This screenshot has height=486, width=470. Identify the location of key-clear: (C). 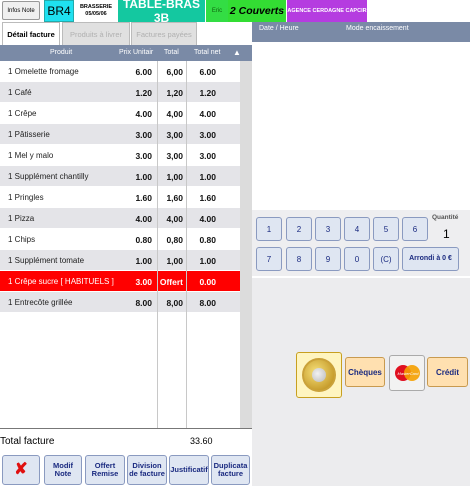
(386, 259).